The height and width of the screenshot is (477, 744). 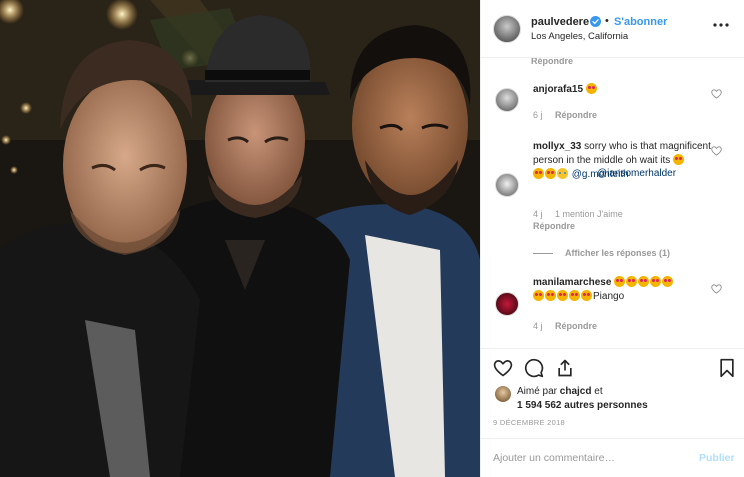 What do you see at coordinates (537, 391) in the screenshot?
I see `likes-prefix: Aimé par` at bounding box center [537, 391].